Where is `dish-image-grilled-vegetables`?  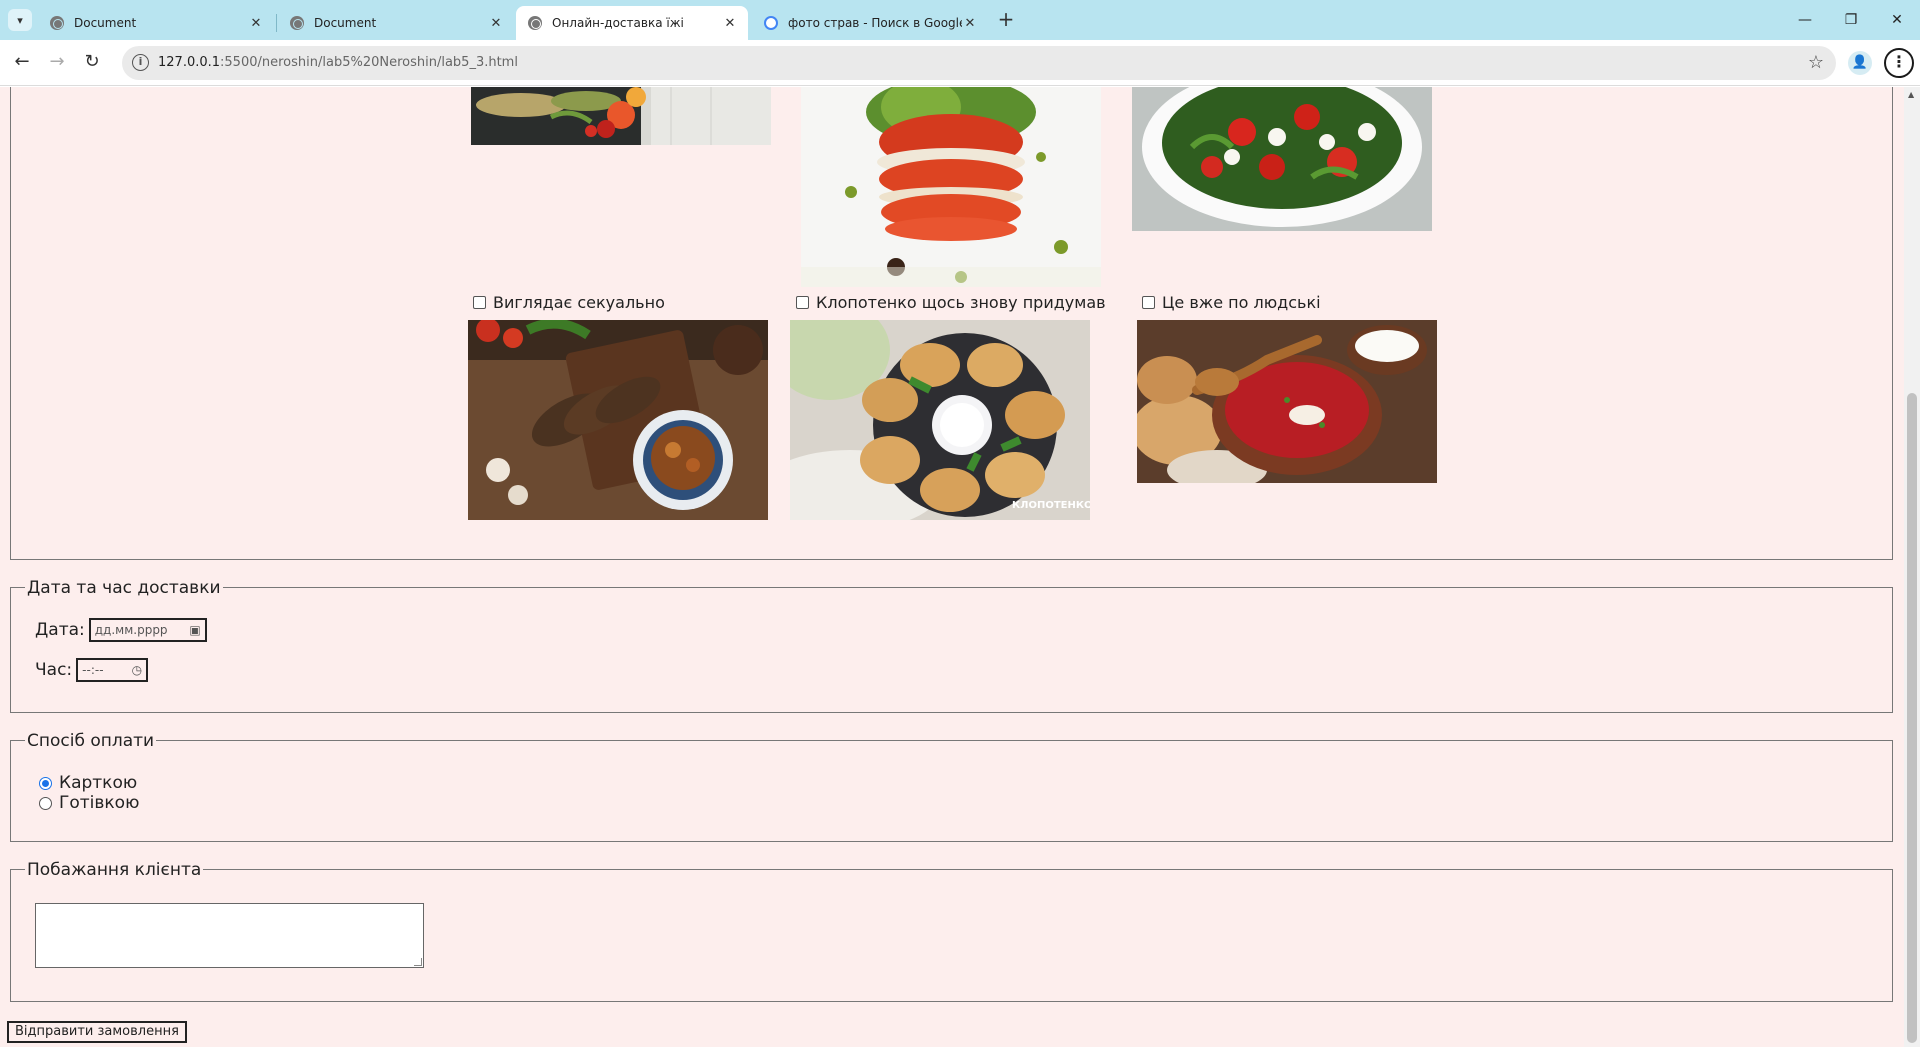 dish-image-grilled-vegetables is located at coordinates (621, 116).